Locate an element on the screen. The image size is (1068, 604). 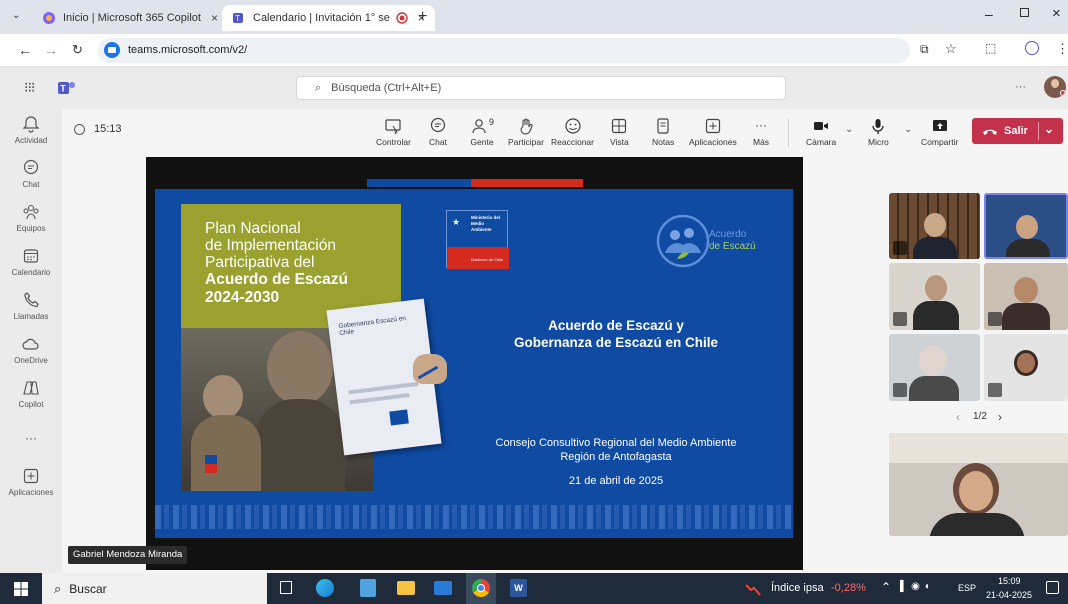
escazu-logo-line: Acuerdo is located at coordinates (728, 234).